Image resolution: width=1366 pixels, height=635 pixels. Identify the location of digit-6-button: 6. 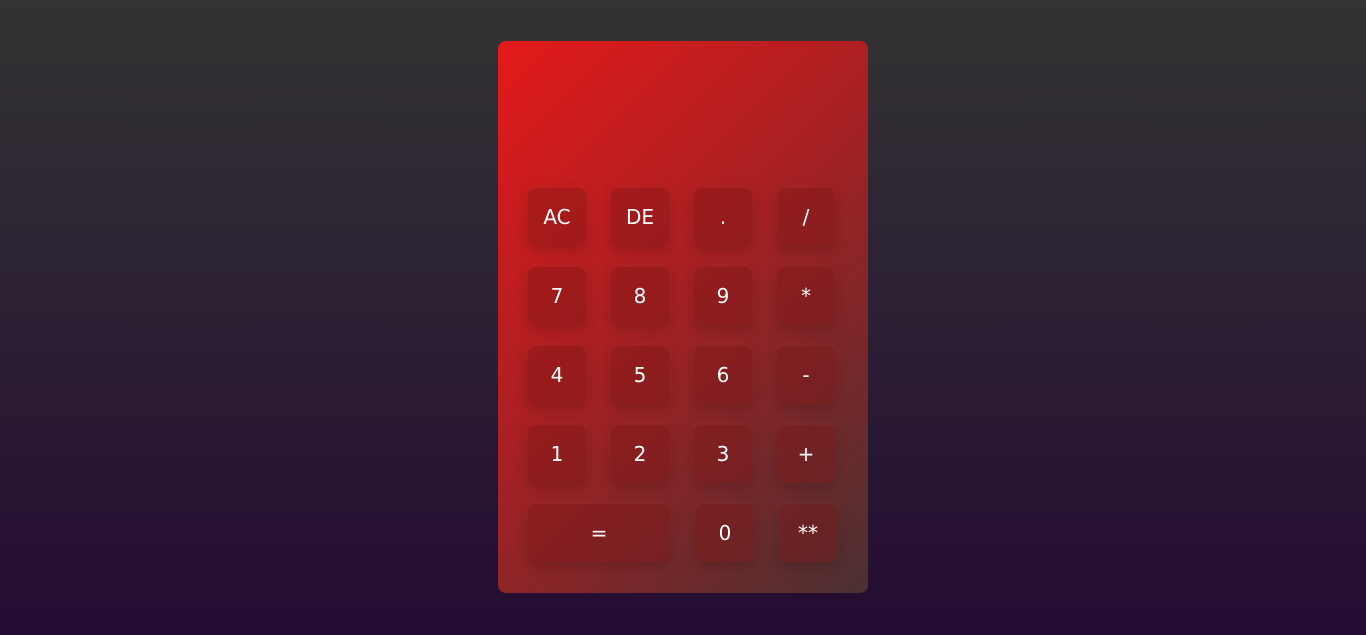
(723, 375).